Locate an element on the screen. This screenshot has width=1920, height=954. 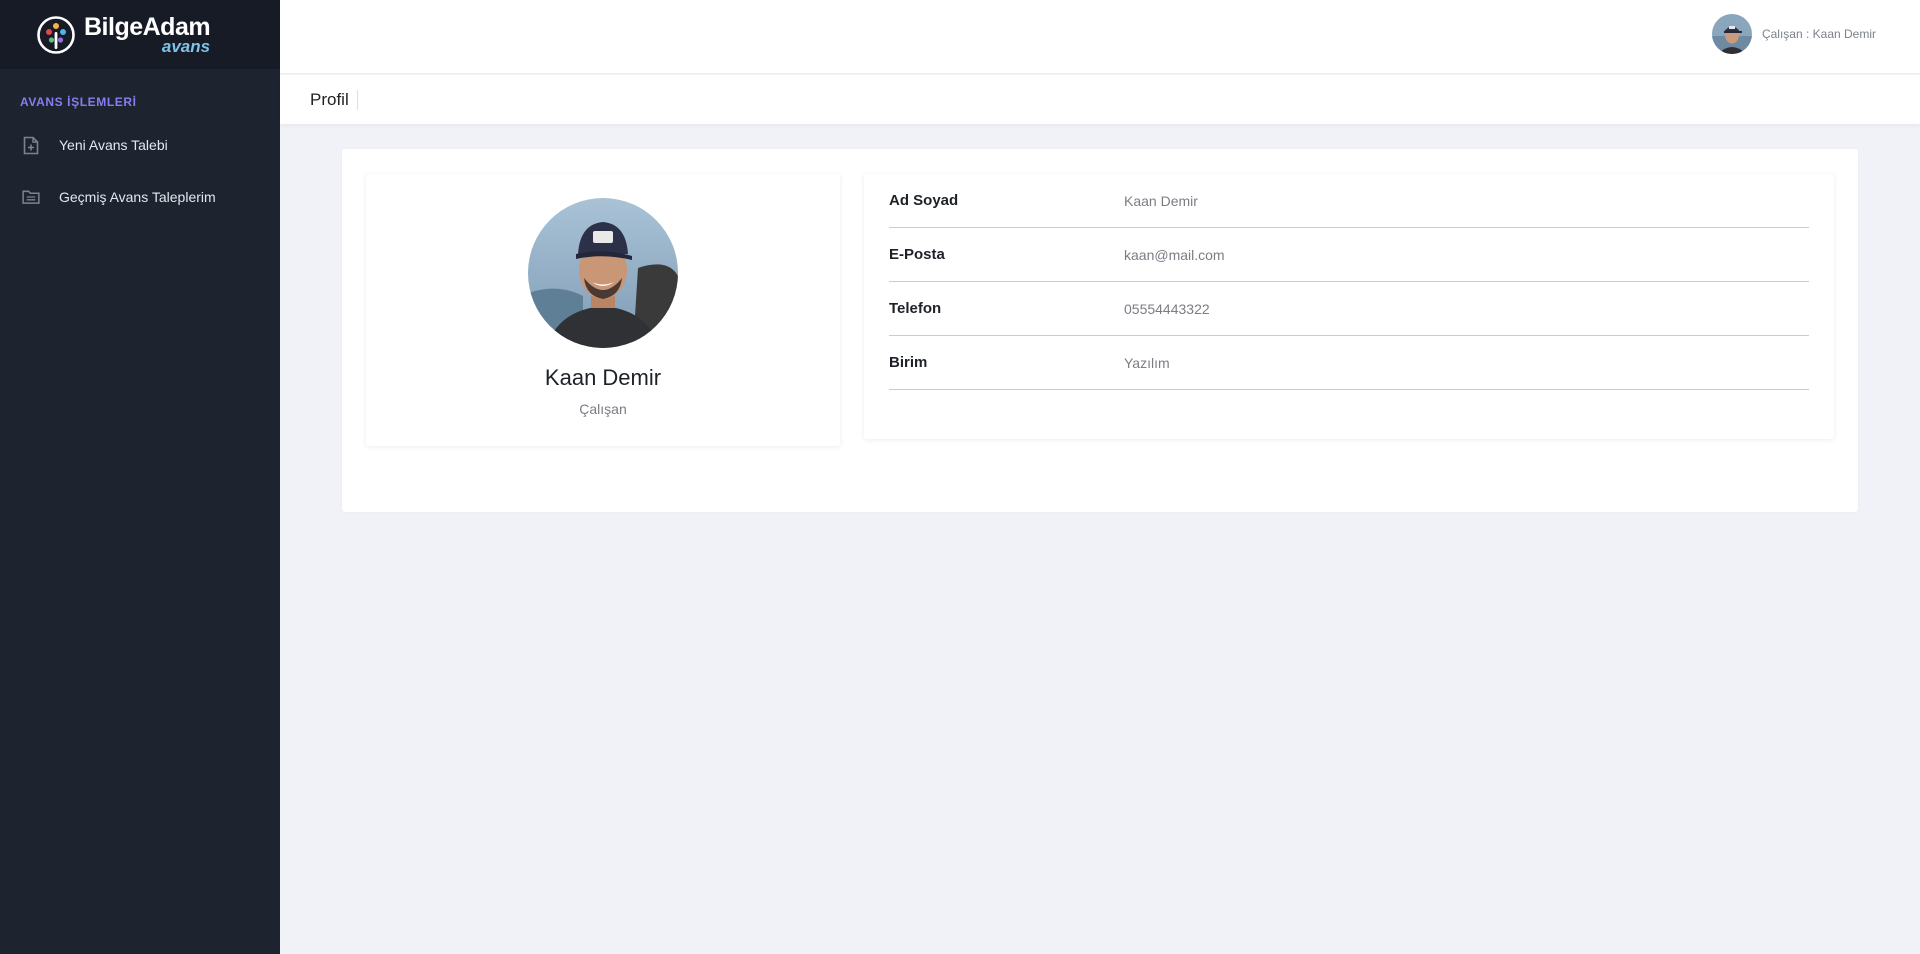
user-menu: Çalışan : Kaan Demir is located at coordinates (1793, 34).